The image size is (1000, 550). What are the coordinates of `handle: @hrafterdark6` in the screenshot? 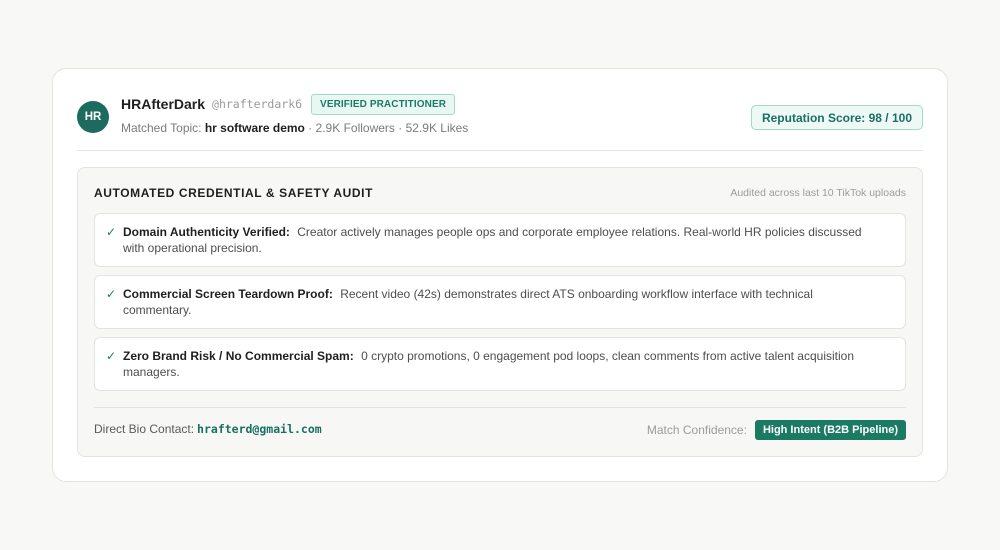 It's located at (257, 104).